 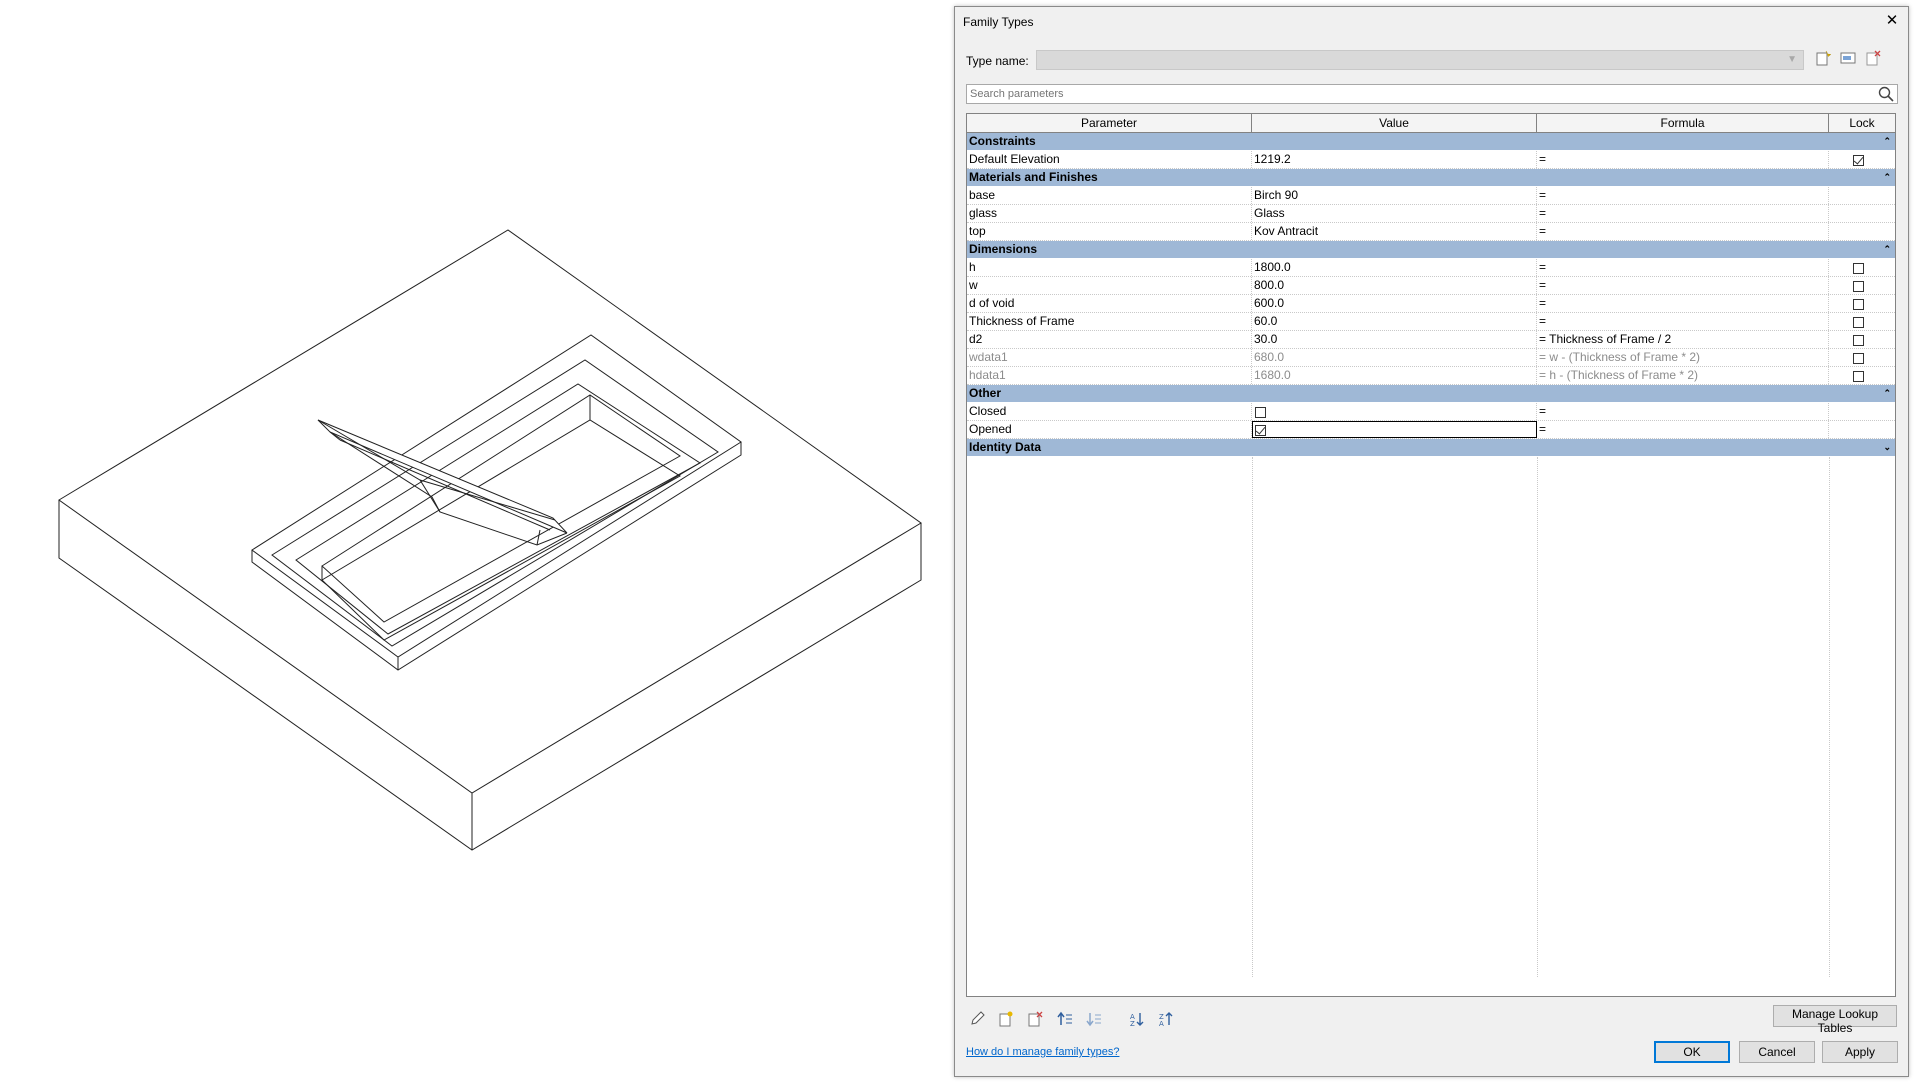 I want to click on value-cell: 680.0, so click(x=1394, y=357).